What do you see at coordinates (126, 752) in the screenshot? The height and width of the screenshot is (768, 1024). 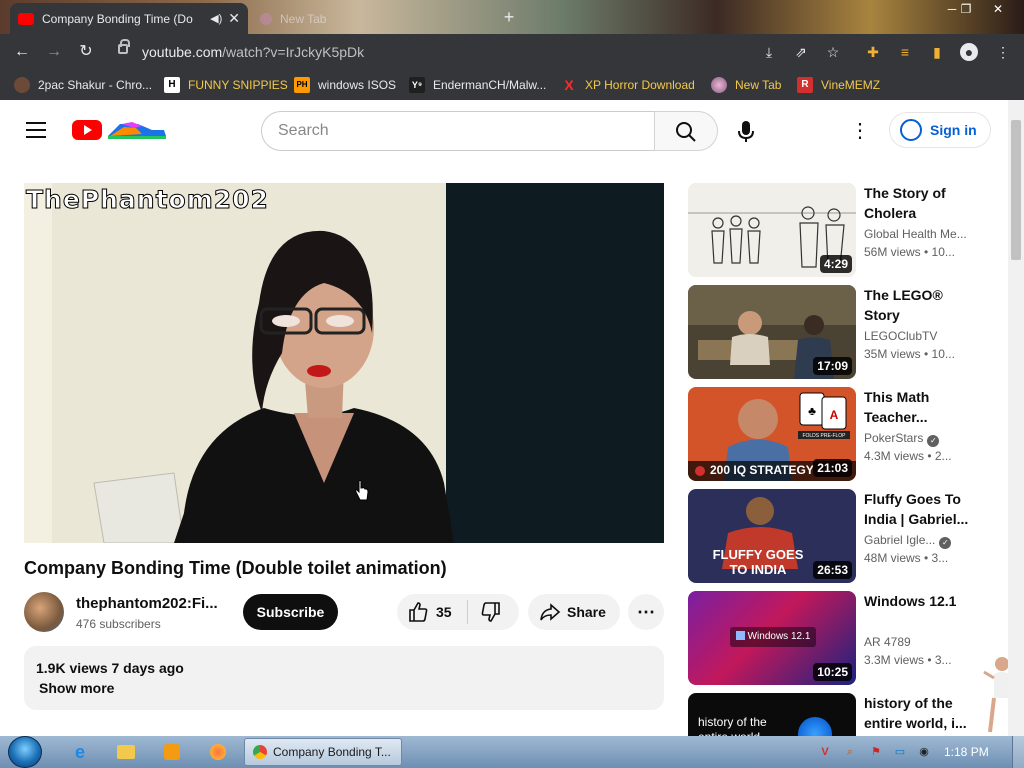 I see `file-explorer-icon` at bounding box center [126, 752].